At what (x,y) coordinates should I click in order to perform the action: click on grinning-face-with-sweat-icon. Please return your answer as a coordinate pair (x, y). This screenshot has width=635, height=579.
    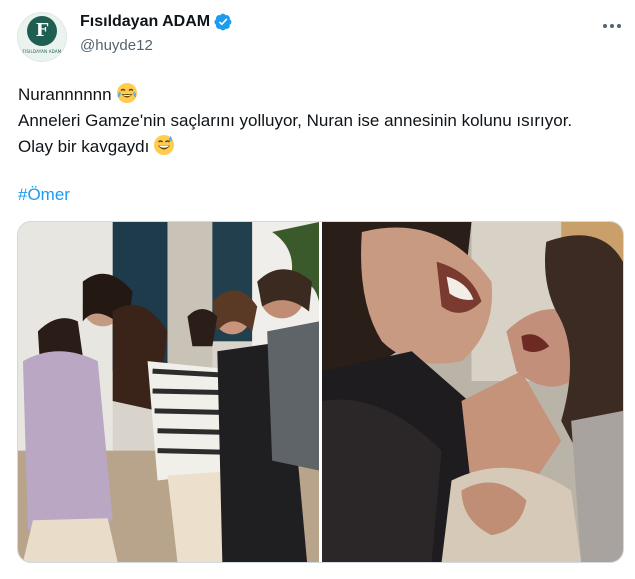
    Looking at the image, I should click on (164, 145).